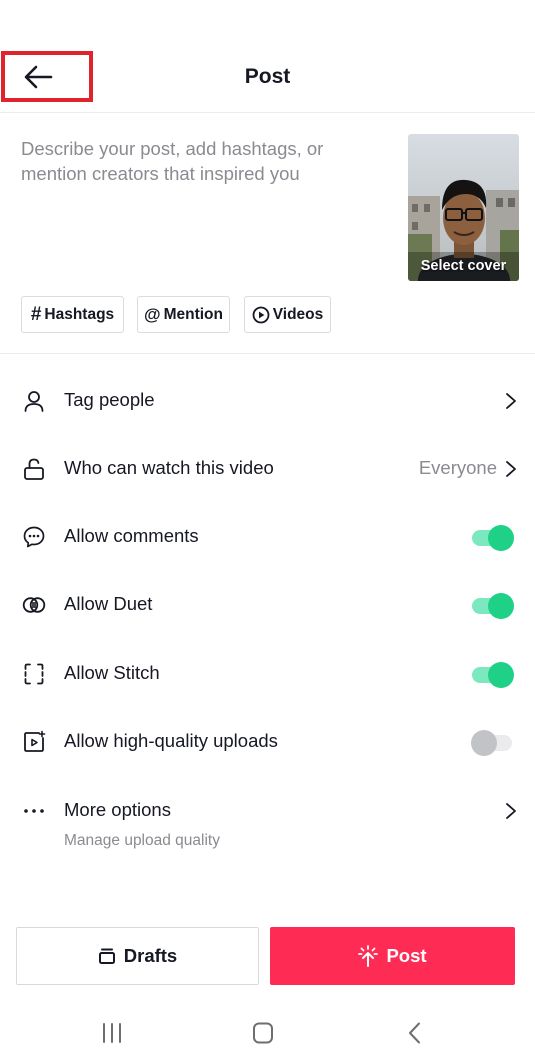  I want to click on post-button: Post, so click(392, 956).